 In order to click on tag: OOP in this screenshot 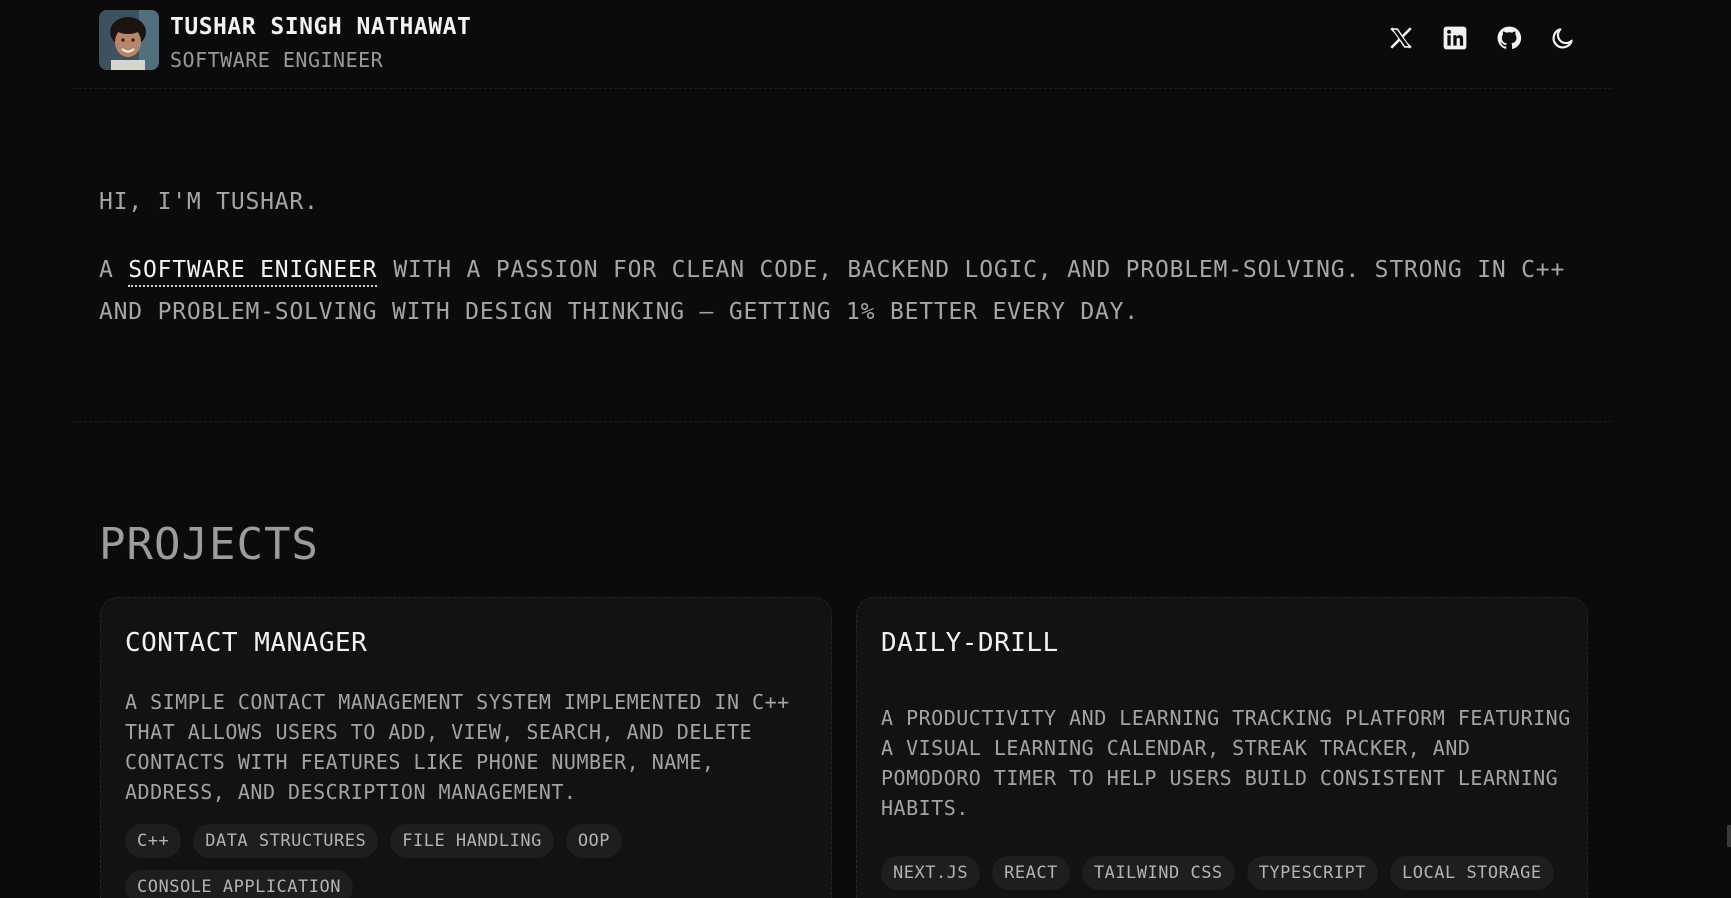, I will do `click(594, 841)`.